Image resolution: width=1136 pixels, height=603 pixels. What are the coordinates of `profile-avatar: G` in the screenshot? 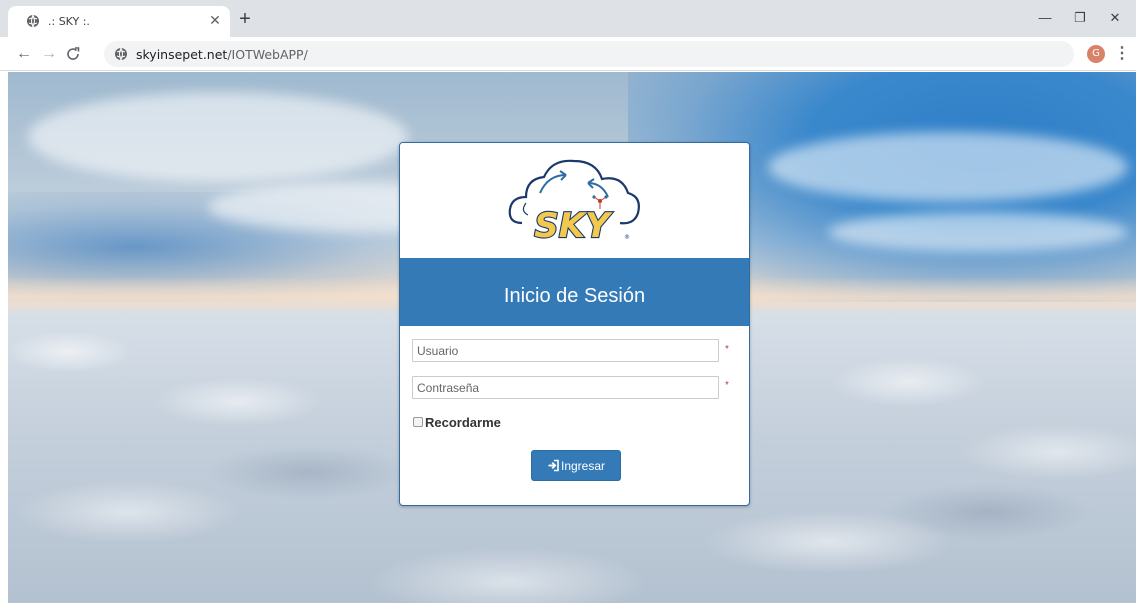 It's located at (1096, 54).